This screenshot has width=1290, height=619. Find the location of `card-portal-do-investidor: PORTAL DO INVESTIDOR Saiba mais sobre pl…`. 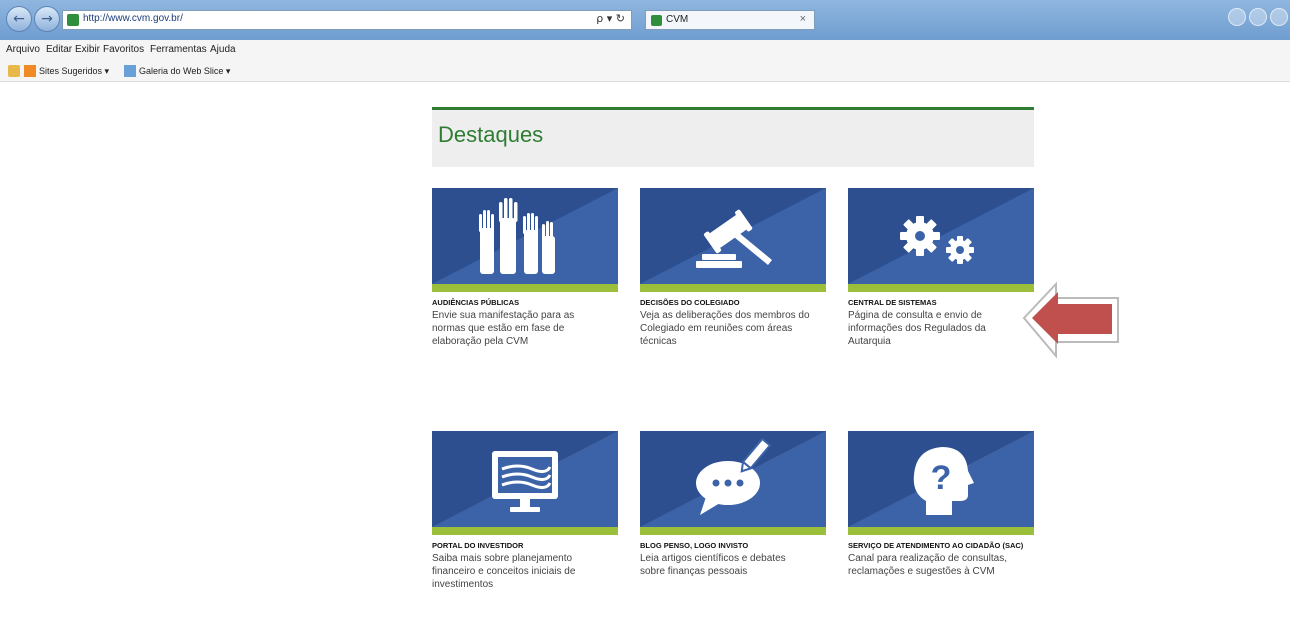

card-portal-do-investidor: PORTAL DO INVESTIDOR Saiba mais sobre pl… is located at coordinates (525, 511).